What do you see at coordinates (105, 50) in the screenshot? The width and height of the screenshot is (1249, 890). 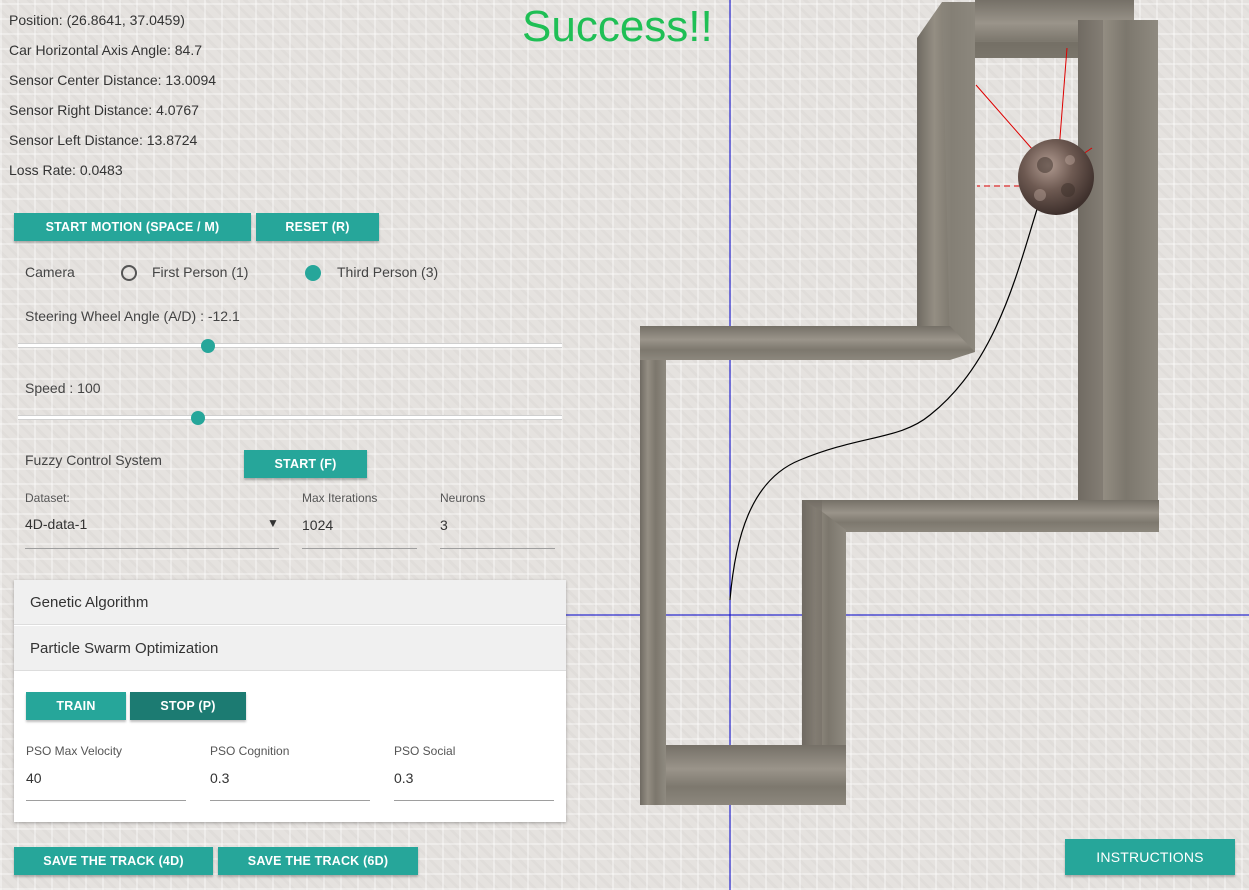 I see `angle-readout: Car Horizontal Axis Angle: 84.7` at bounding box center [105, 50].